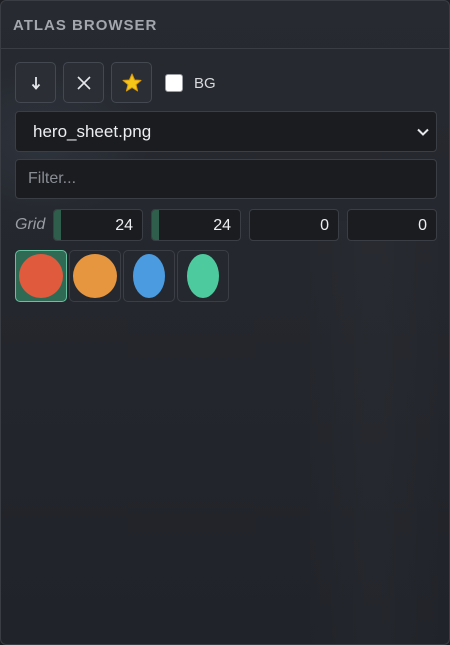  Describe the element at coordinates (190, 83) in the screenshot. I see `bg-toggle: BG` at that location.